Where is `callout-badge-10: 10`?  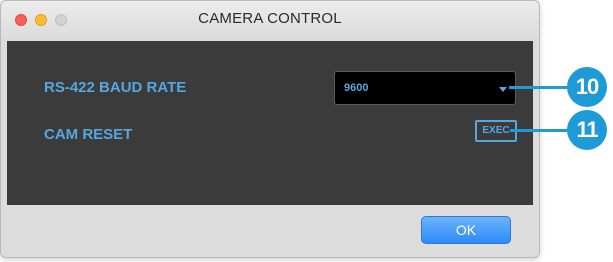
callout-badge-10: 10 is located at coordinates (587, 87).